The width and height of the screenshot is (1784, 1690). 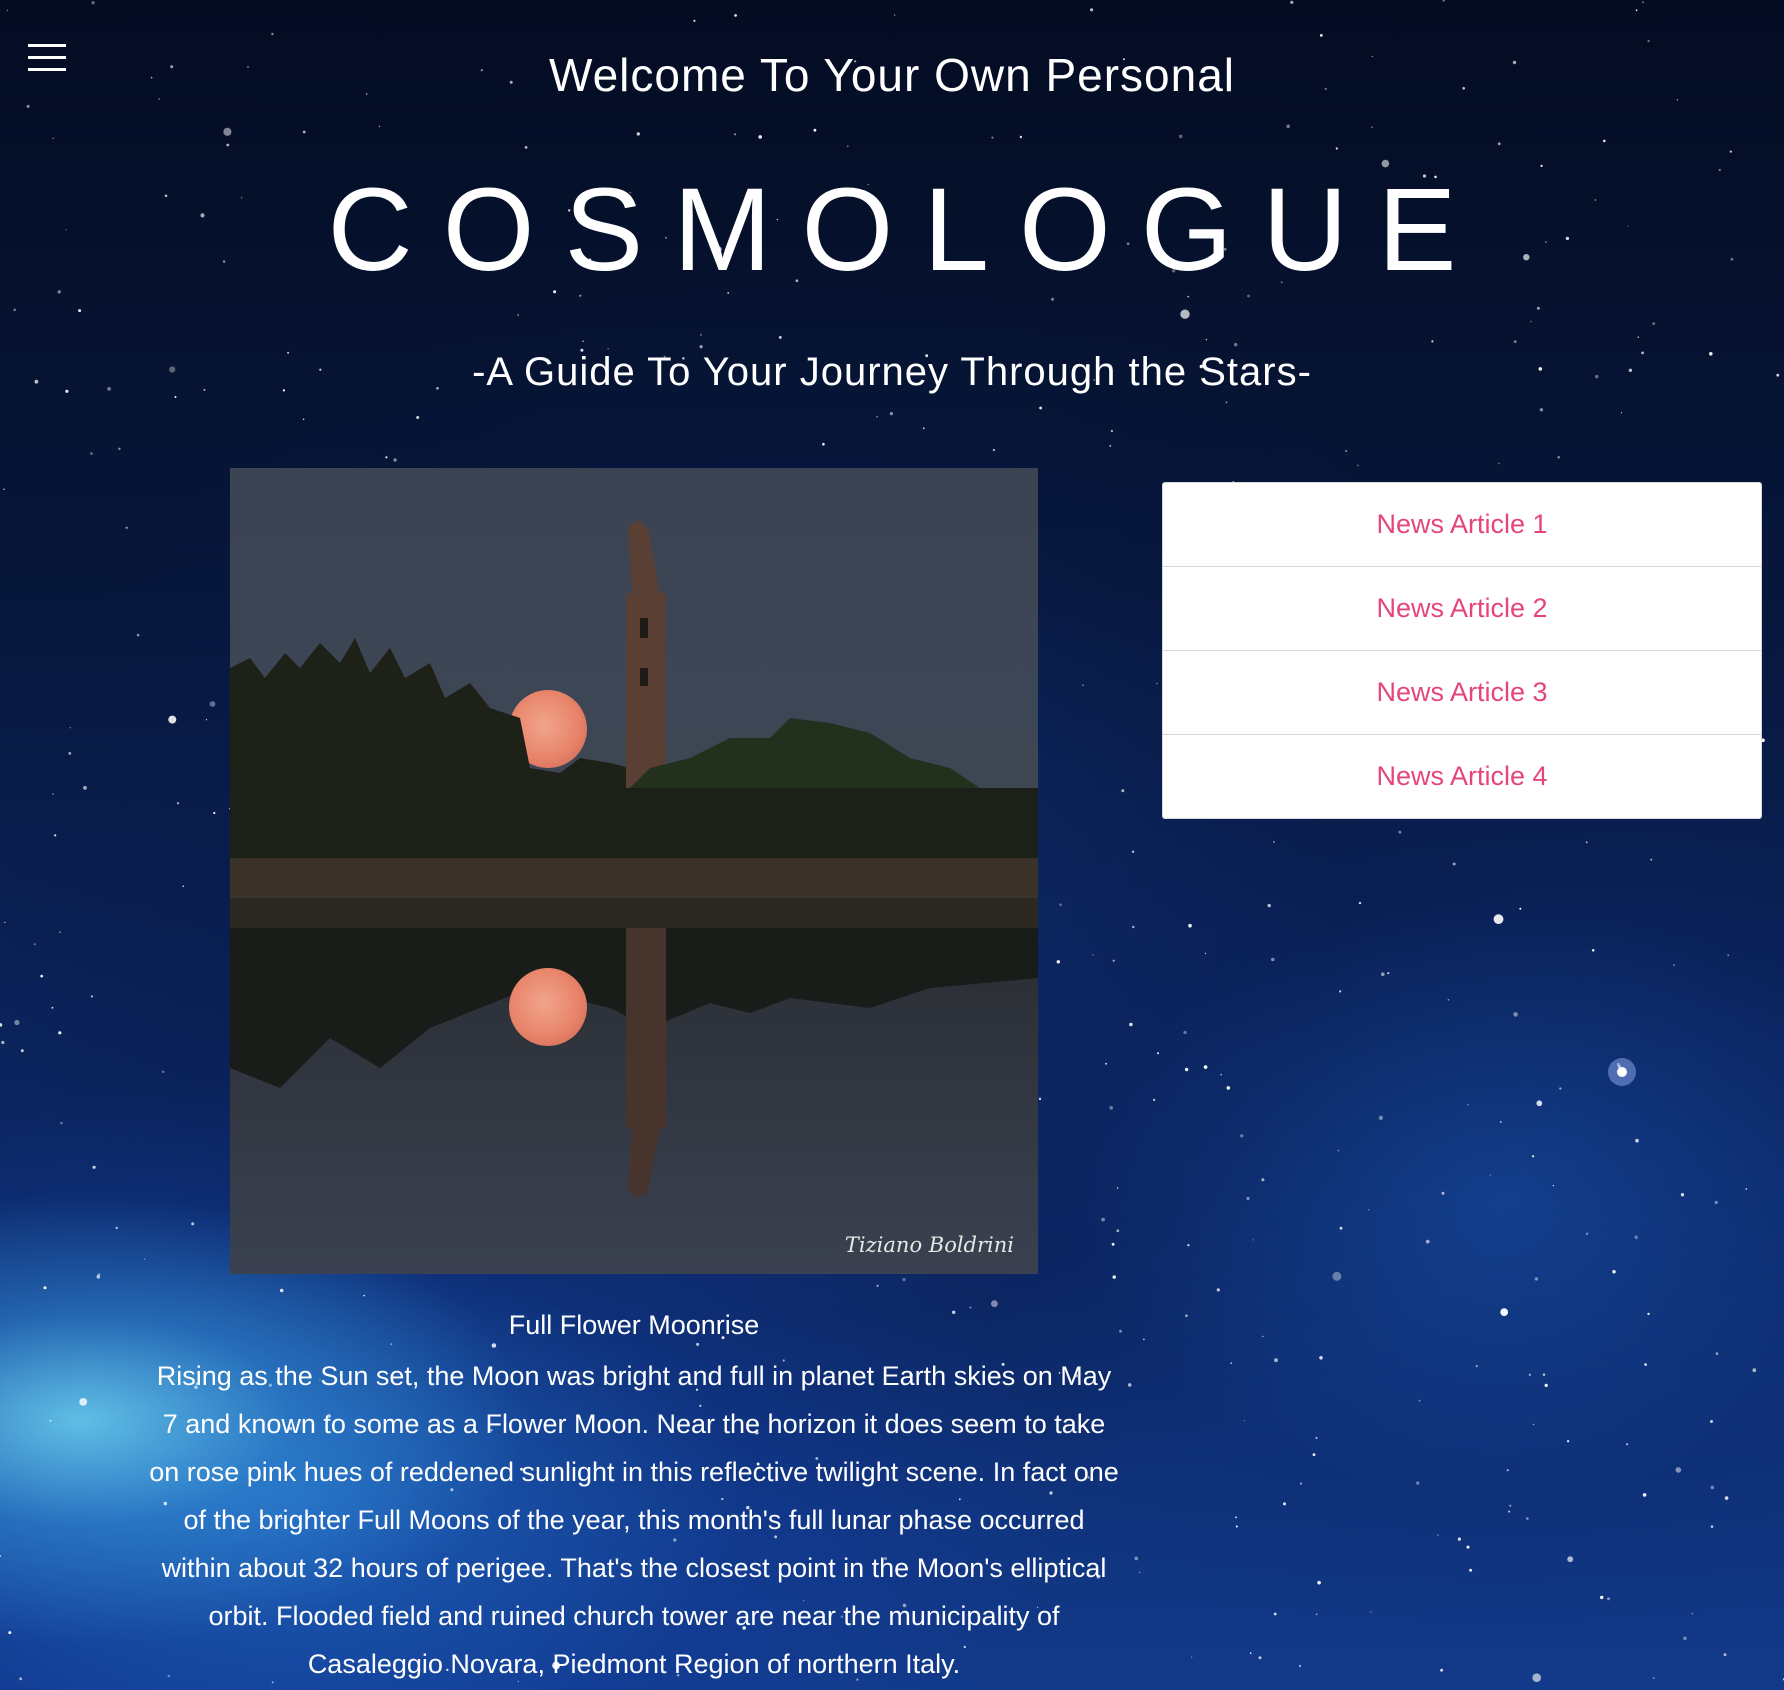 What do you see at coordinates (1462, 609) in the screenshot?
I see `news-article-link: News Article 2` at bounding box center [1462, 609].